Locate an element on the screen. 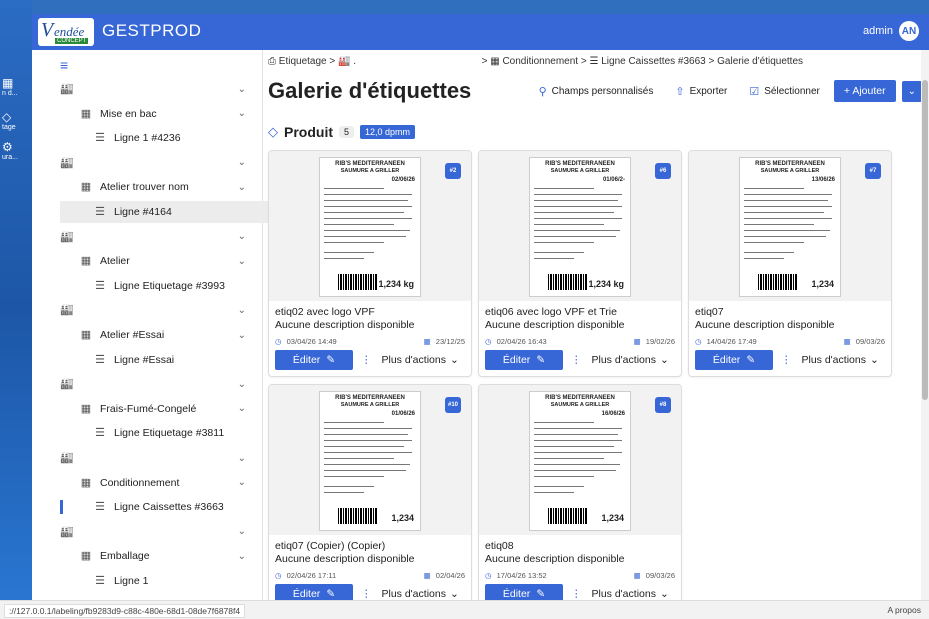 This screenshot has height=619, width=929. scrollbar-thumb is located at coordinates (925, 240).